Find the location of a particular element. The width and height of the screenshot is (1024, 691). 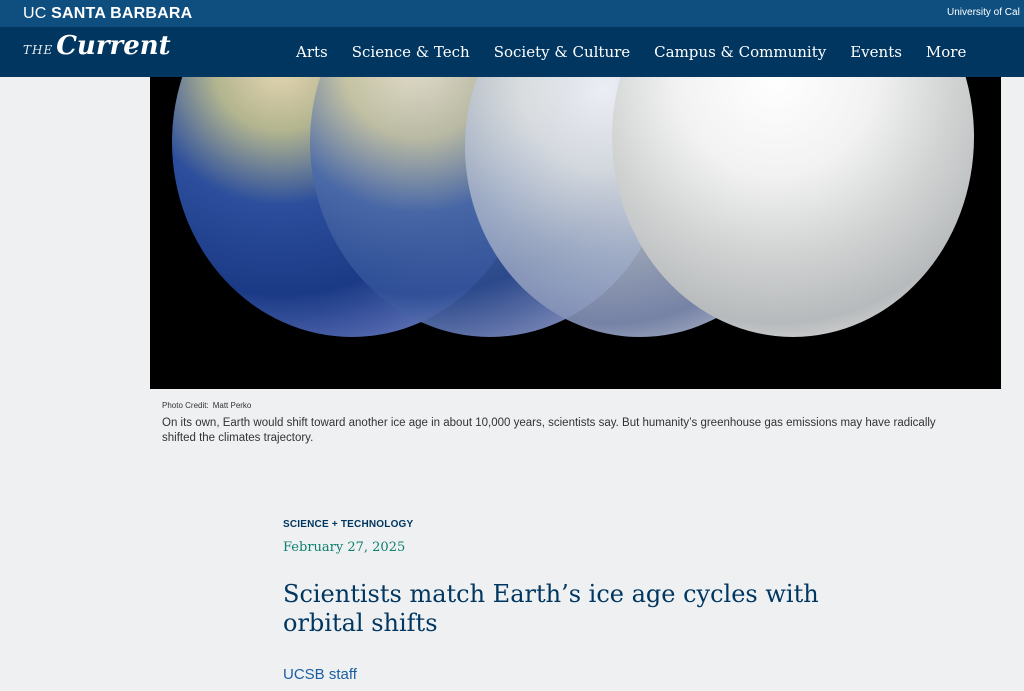

brand-the: THE is located at coordinates (38, 50).